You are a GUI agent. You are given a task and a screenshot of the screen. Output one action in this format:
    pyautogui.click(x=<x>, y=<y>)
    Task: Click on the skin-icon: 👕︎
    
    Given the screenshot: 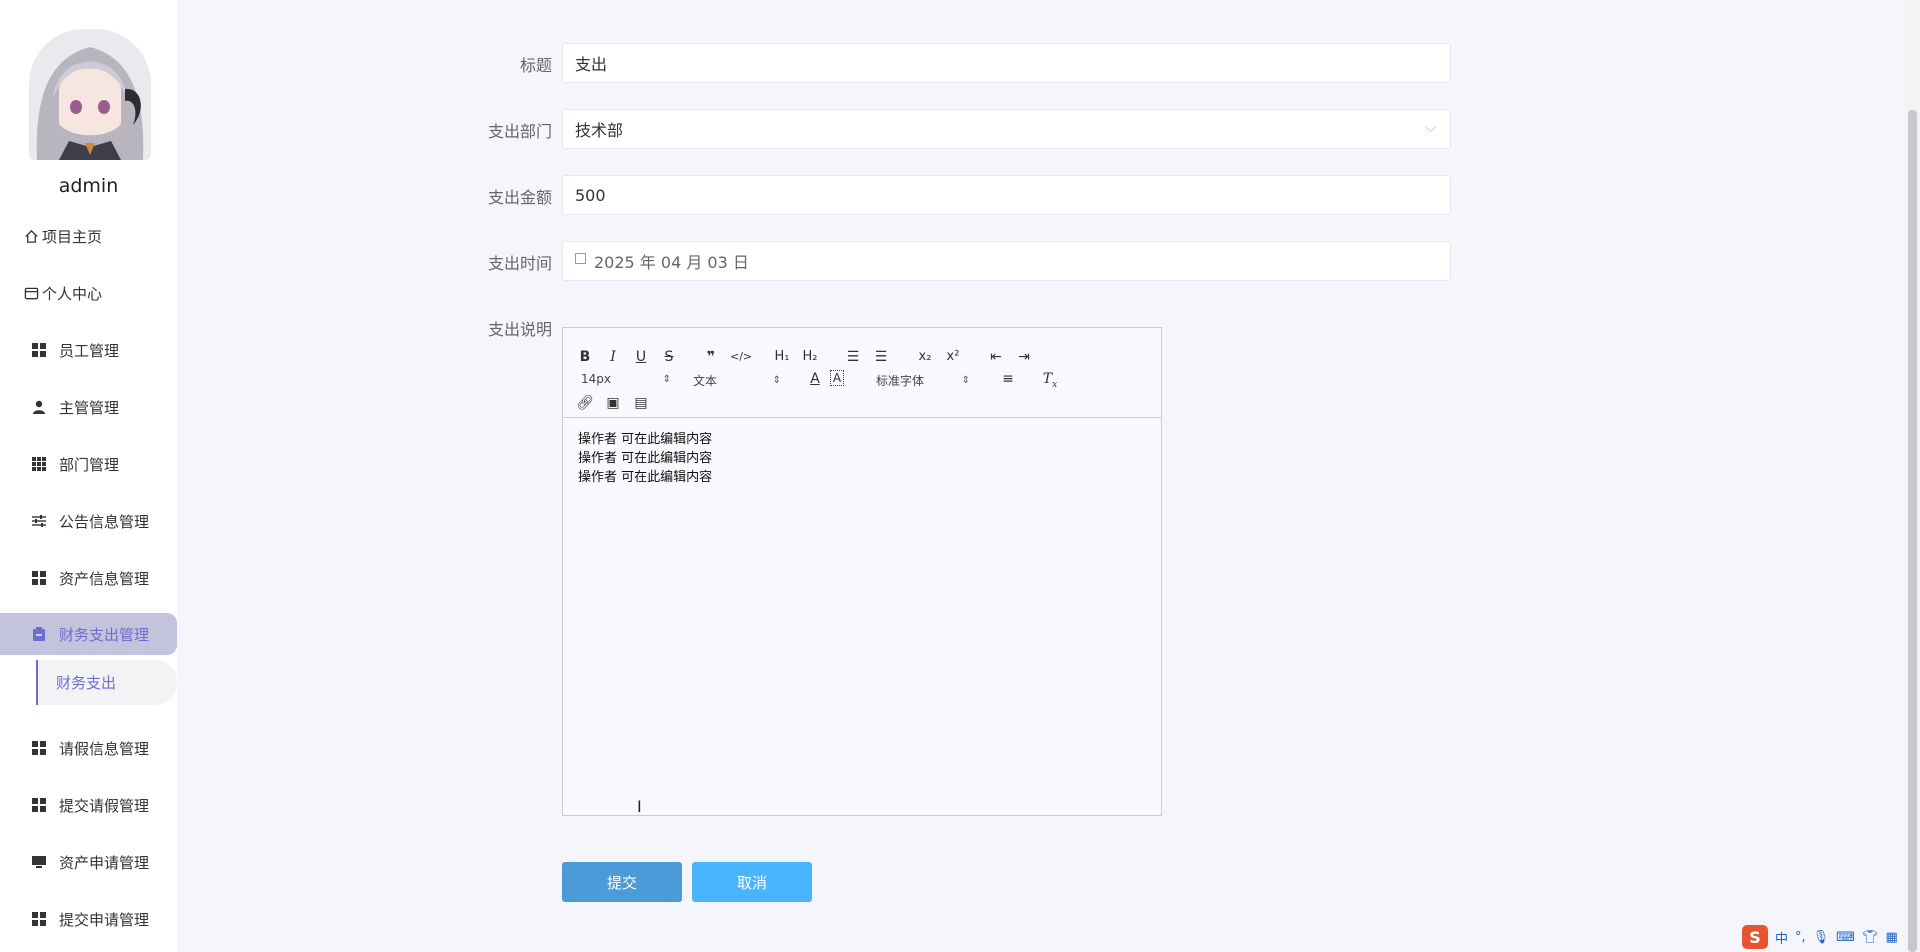 What is the action you would take?
    pyautogui.click(x=1870, y=937)
    